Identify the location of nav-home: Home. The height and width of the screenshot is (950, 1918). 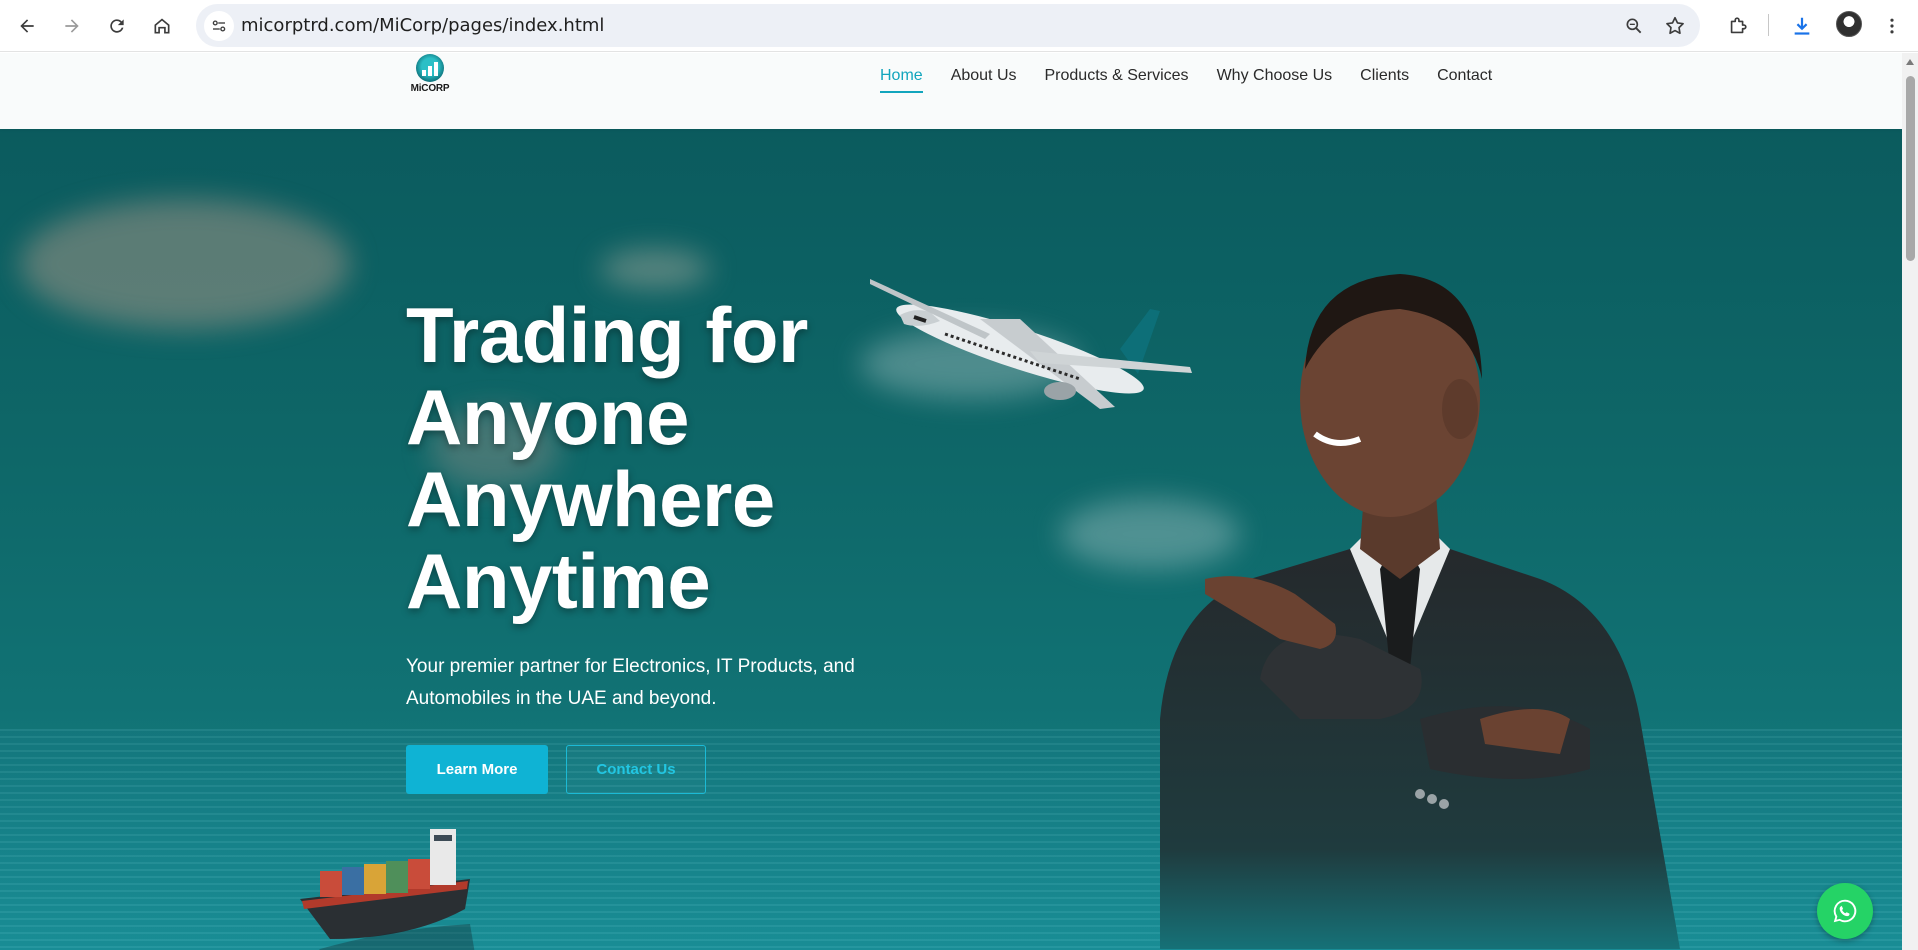
(901, 80).